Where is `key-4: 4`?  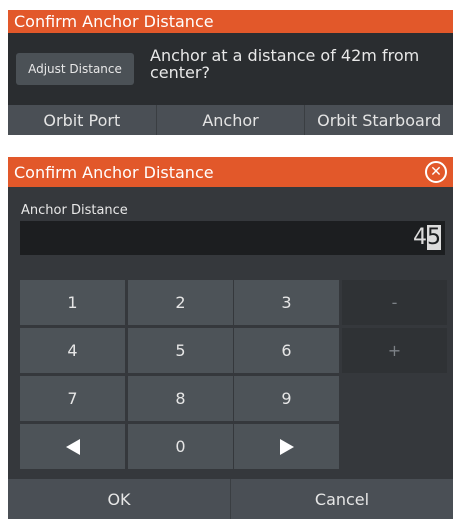
key-4: 4 is located at coordinates (72, 350).